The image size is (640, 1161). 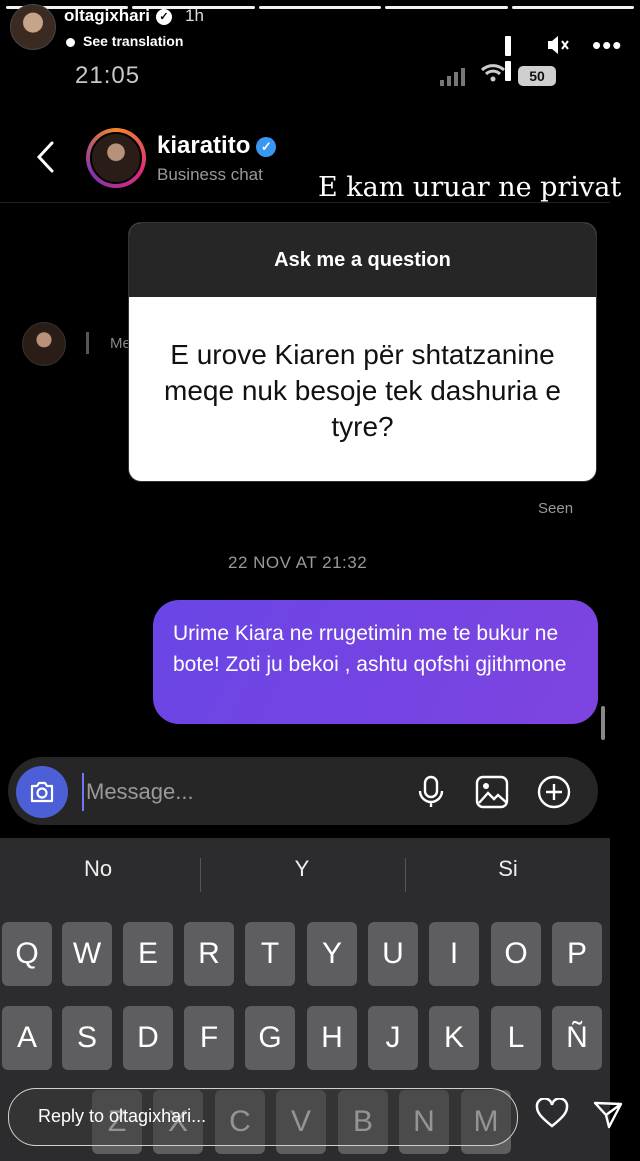 I want to click on key-a: A, so click(x=27, y=1038).